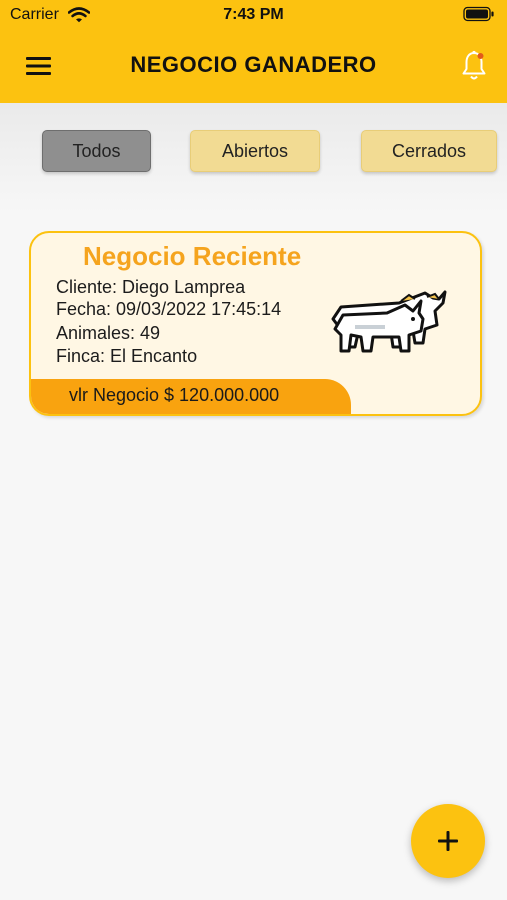 Image resolution: width=507 pixels, height=900 pixels. What do you see at coordinates (389, 321) in the screenshot?
I see `bull-icon` at bounding box center [389, 321].